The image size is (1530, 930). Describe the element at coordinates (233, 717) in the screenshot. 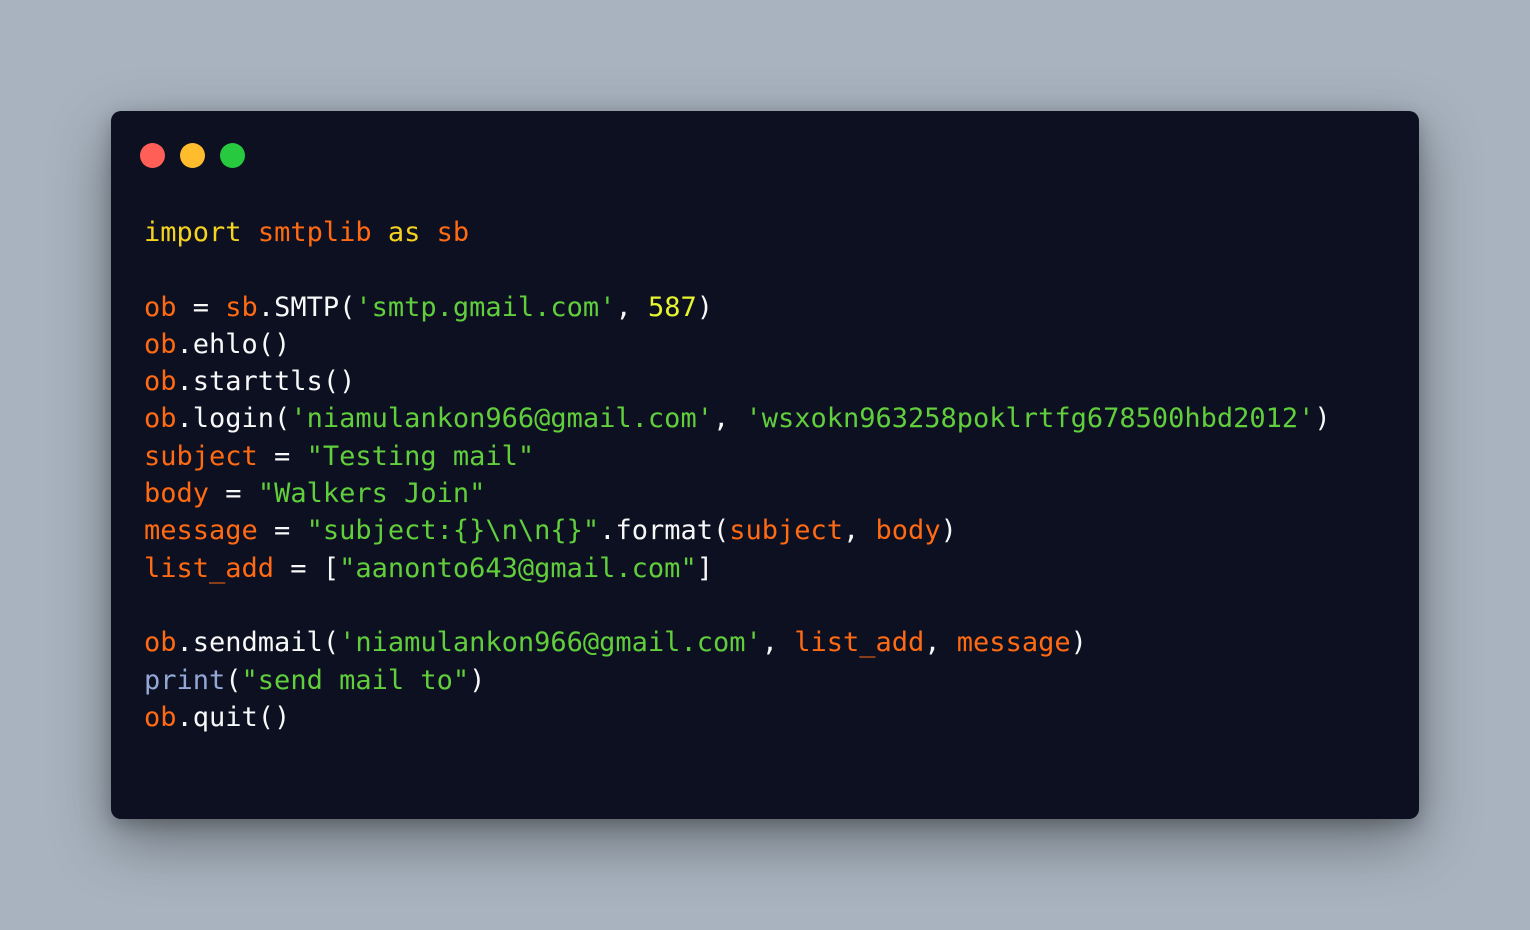

I see `code-token: .quit()` at that location.